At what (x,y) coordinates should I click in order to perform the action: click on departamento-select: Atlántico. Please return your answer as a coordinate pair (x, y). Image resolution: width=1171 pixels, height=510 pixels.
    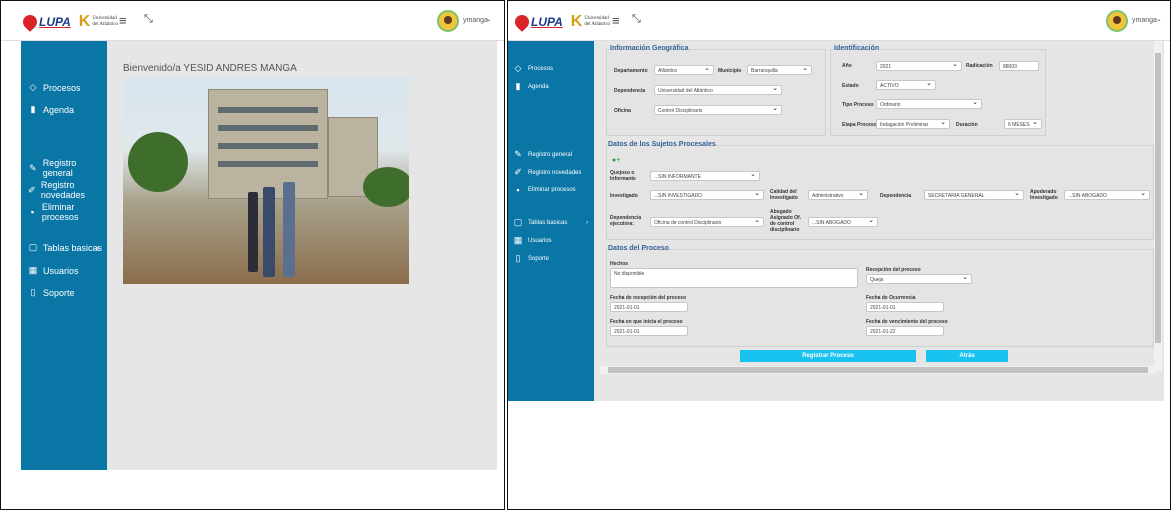
    Looking at the image, I should click on (684, 70).